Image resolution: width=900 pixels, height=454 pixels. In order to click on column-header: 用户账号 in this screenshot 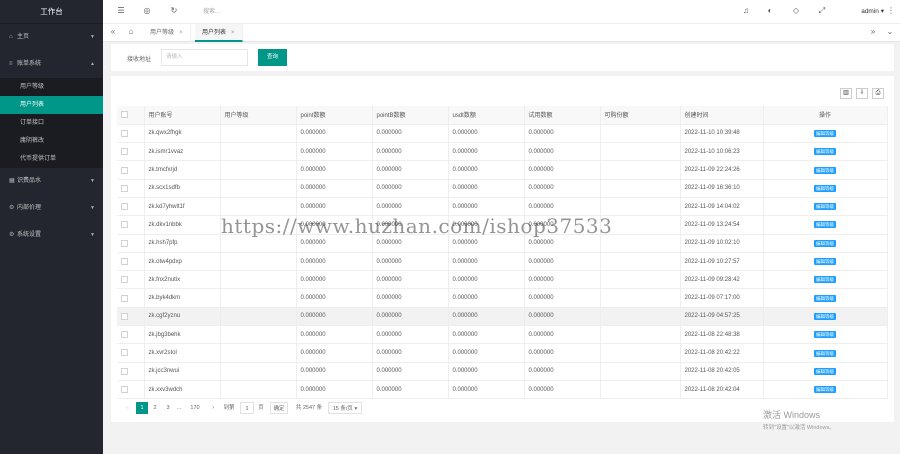, I will do `click(182, 115)`.